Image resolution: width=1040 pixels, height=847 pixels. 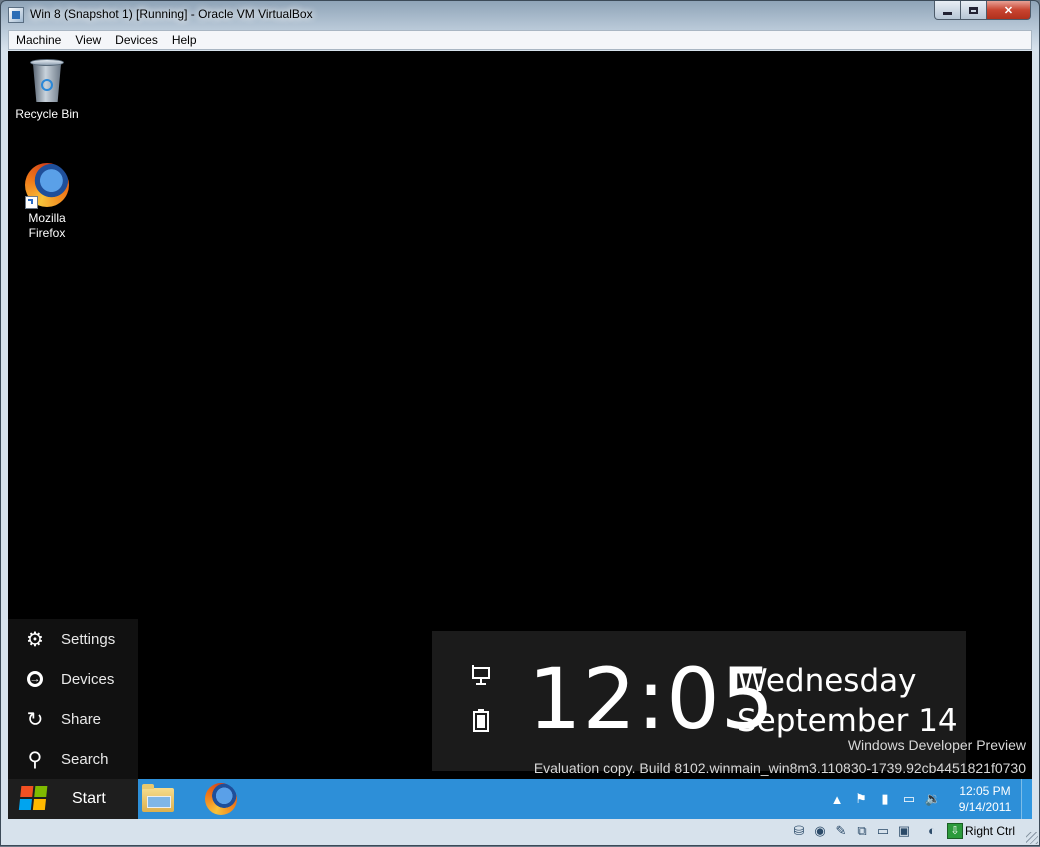 What do you see at coordinates (820, 831) in the screenshot?
I see `optical-drive-icon: ◉` at bounding box center [820, 831].